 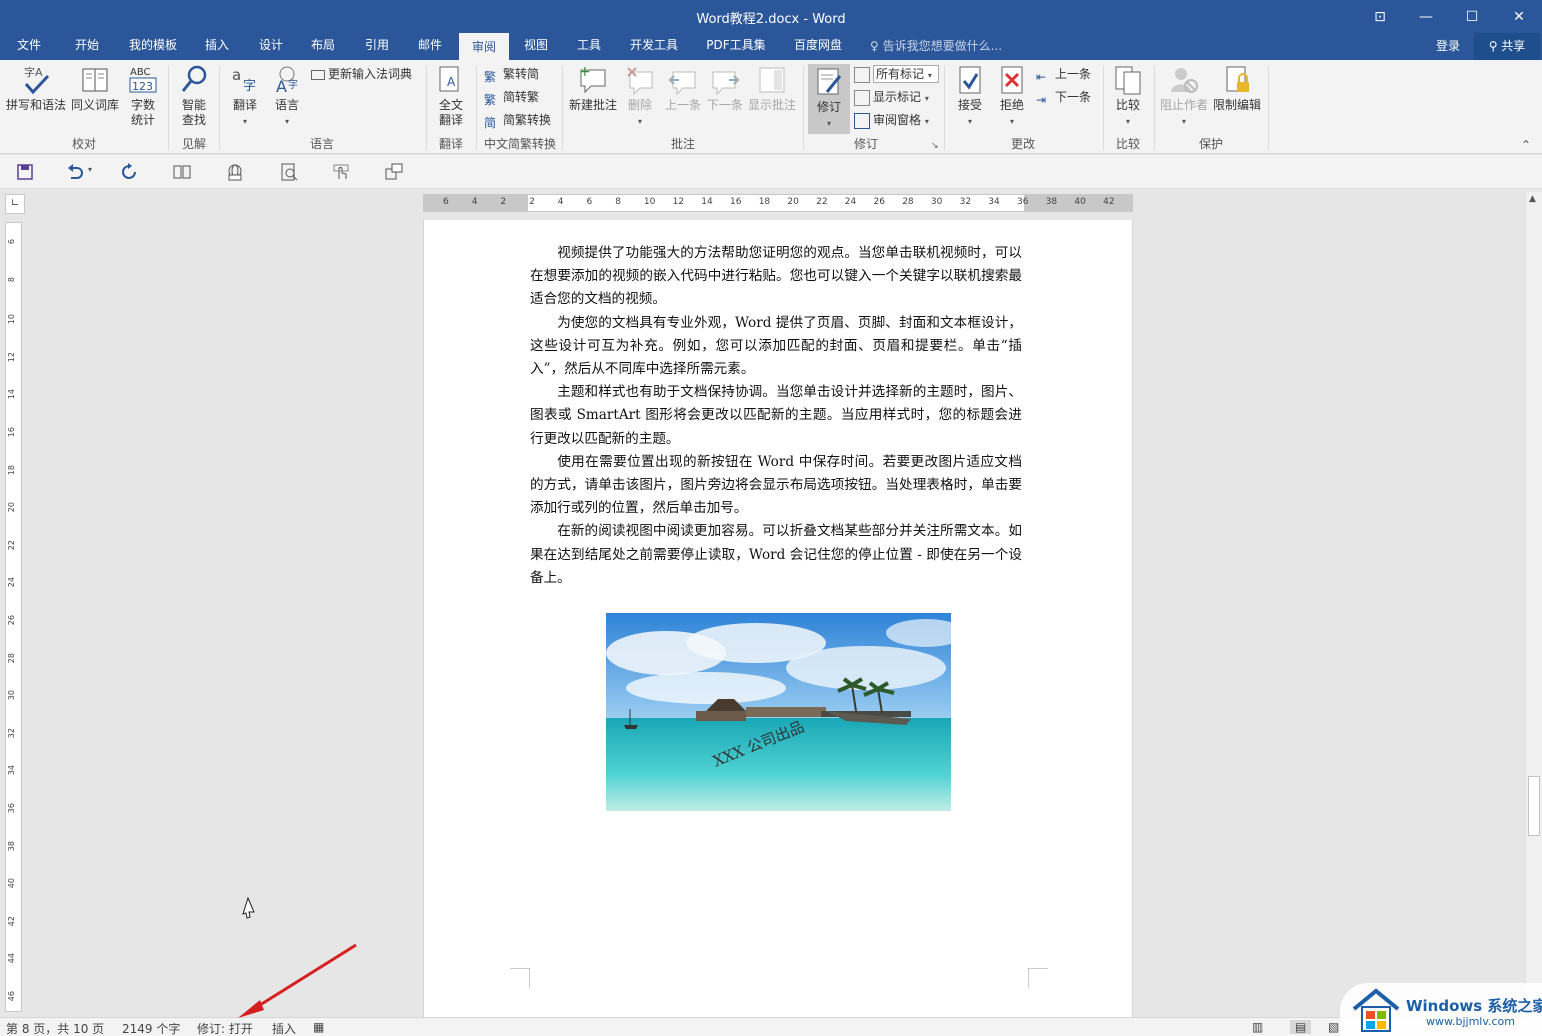 I want to click on brand-name: Windows 系统之家, so click(x=1474, y=1006).